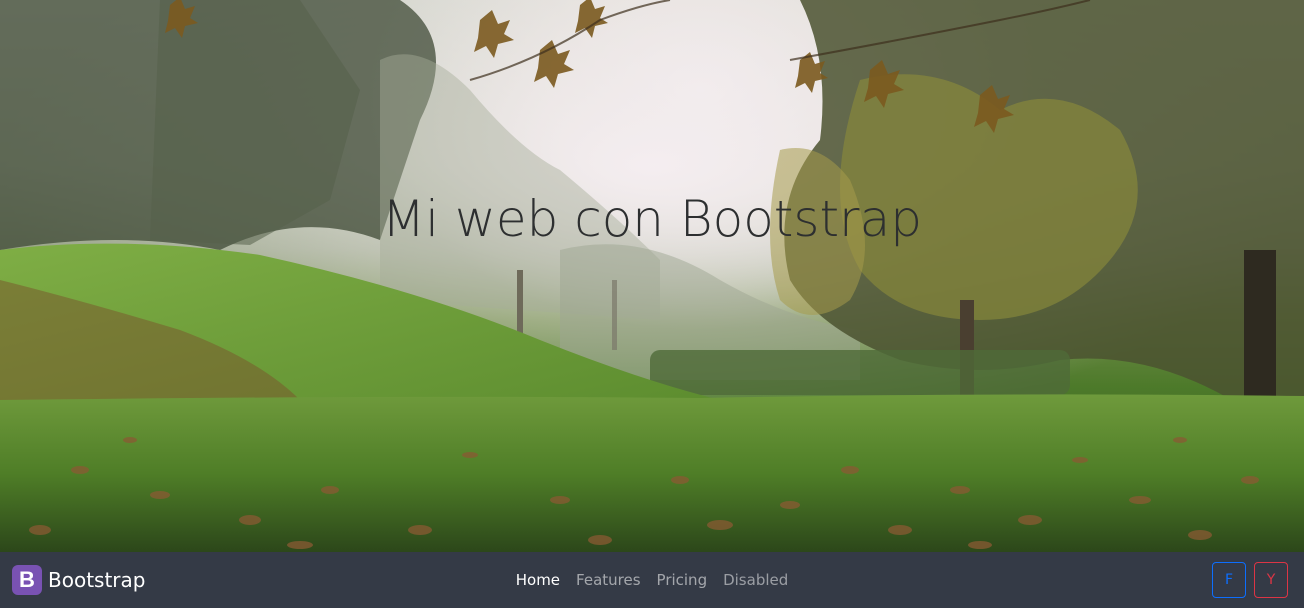 The height and width of the screenshot is (608, 1304). I want to click on nav-link-disabled: Disabled, so click(756, 580).